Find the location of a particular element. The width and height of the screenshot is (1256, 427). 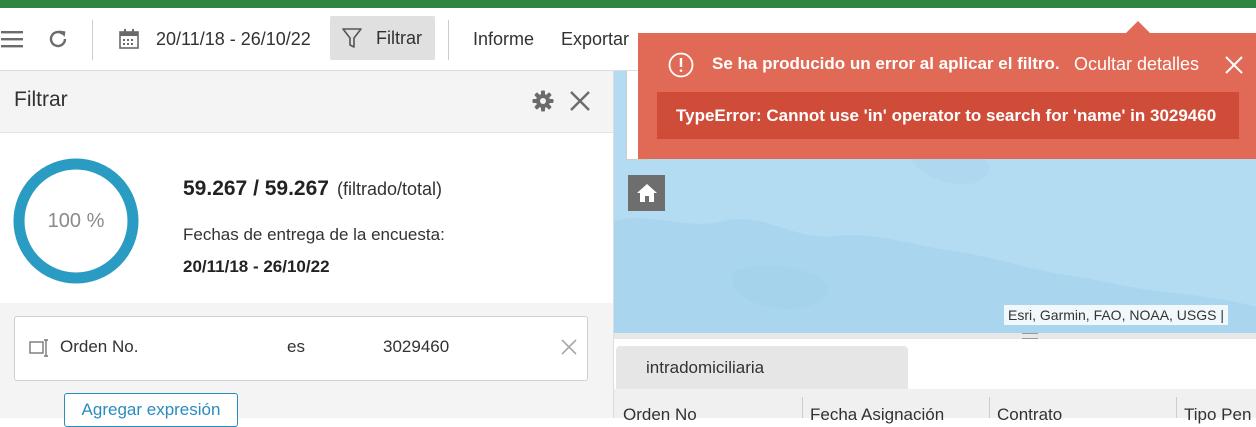

field-selector-icon is located at coordinates (40, 348).